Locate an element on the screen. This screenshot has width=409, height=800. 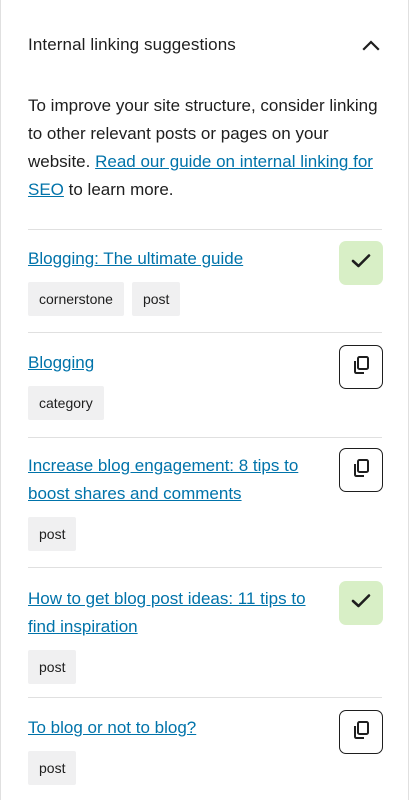
chevron-up-icon is located at coordinates (371, 45).